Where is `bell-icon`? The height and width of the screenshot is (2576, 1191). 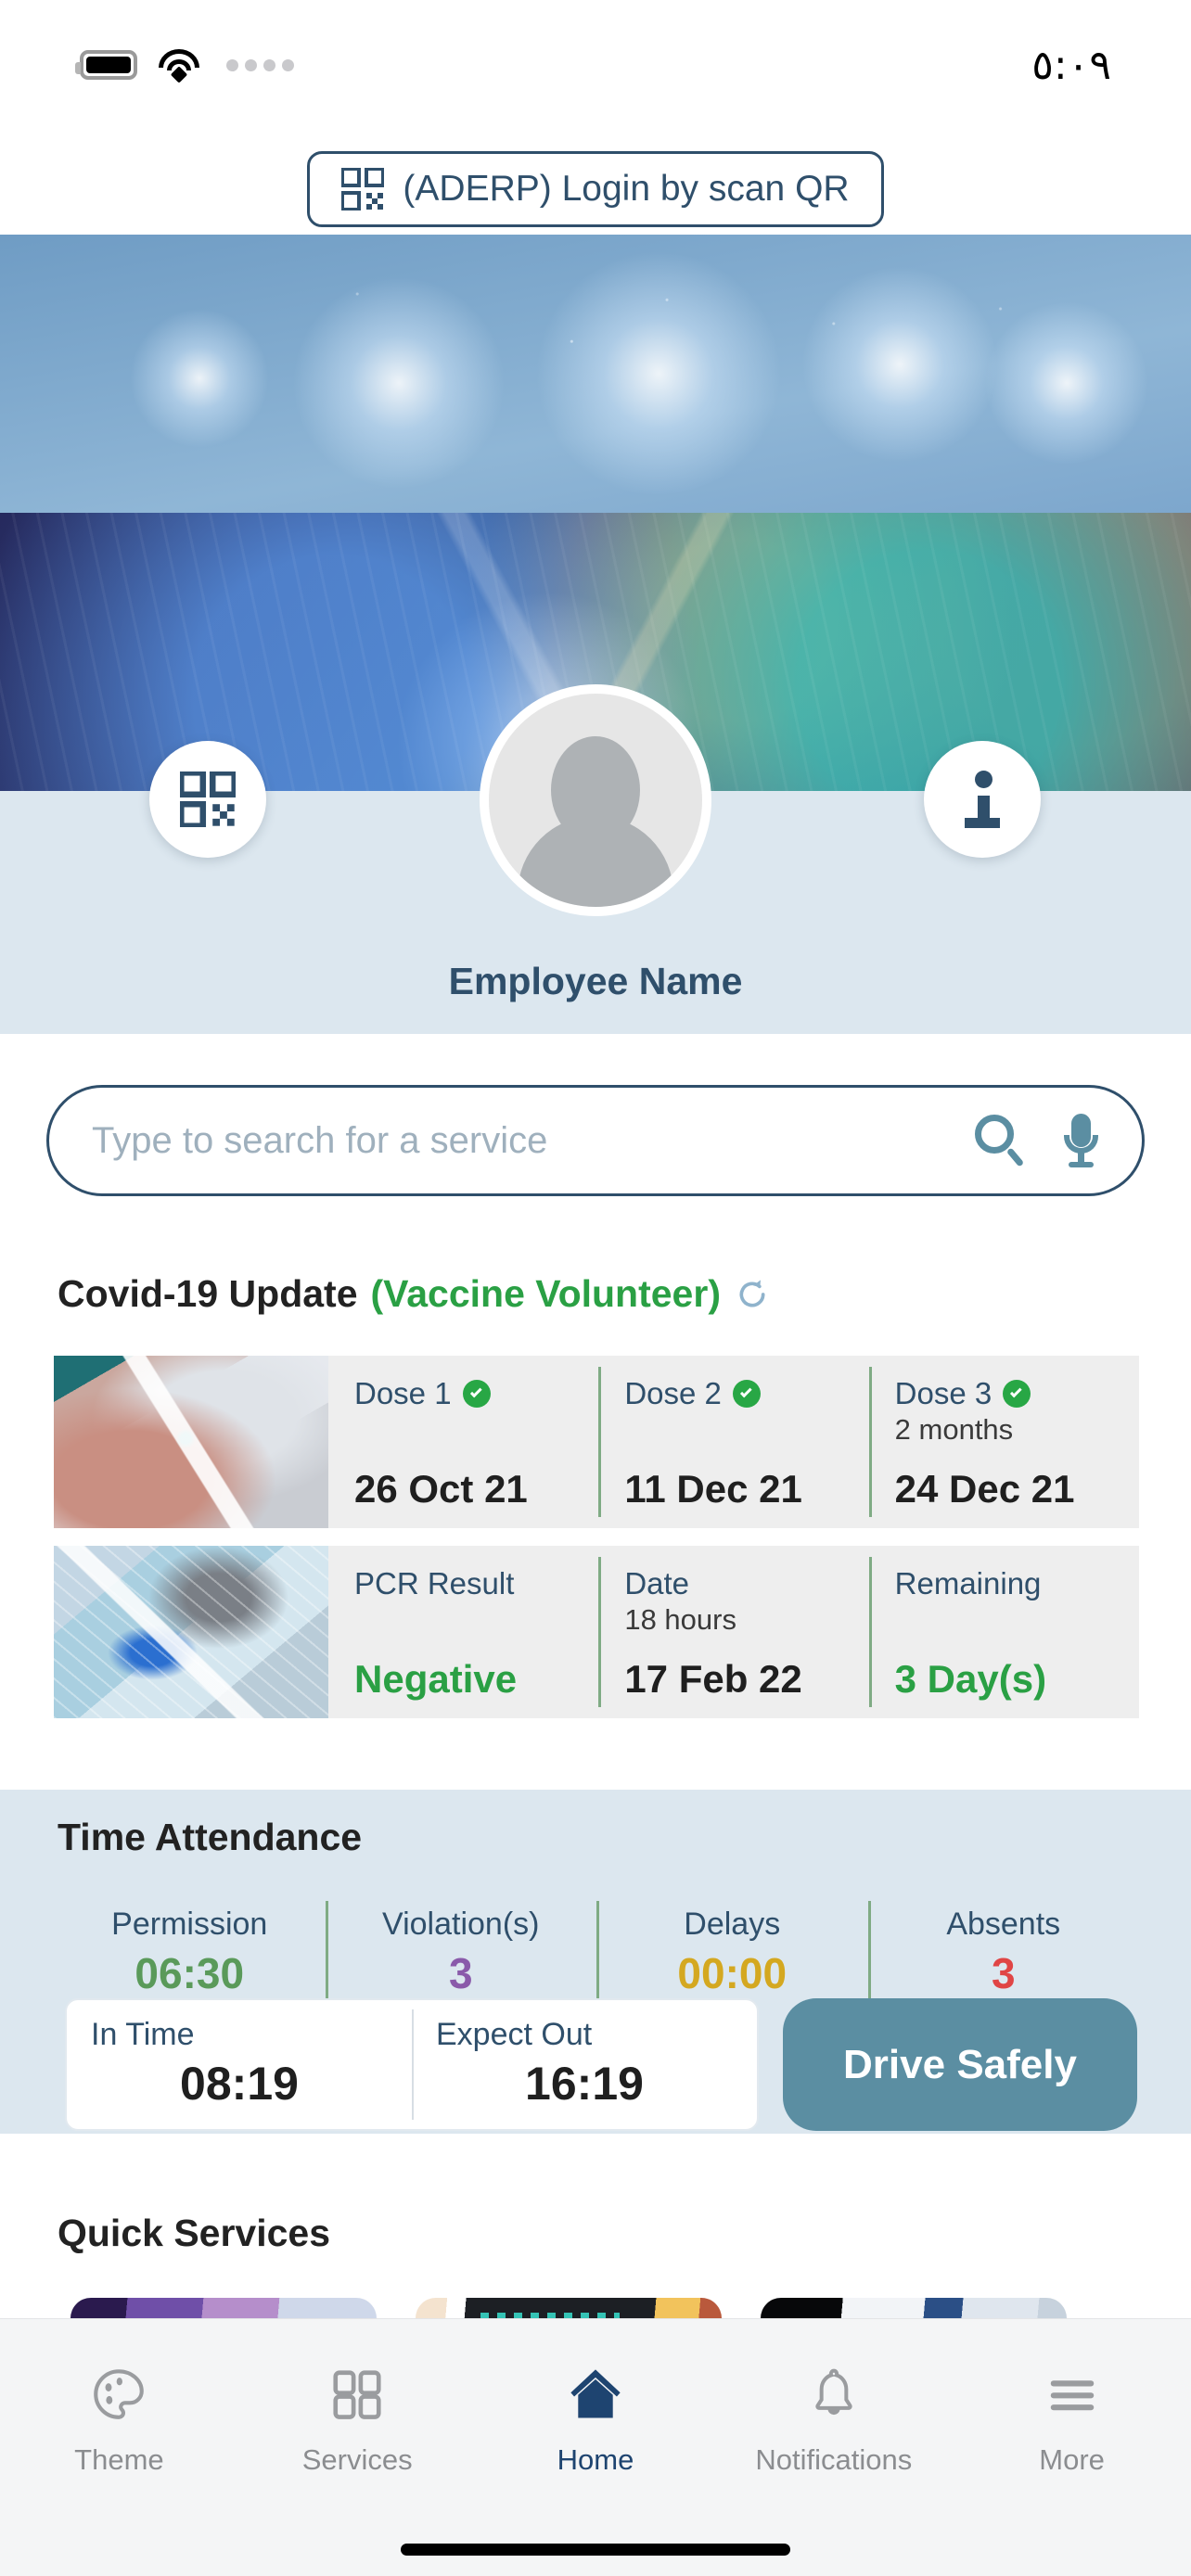
bell-icon is located at coordinates (834, 2394).